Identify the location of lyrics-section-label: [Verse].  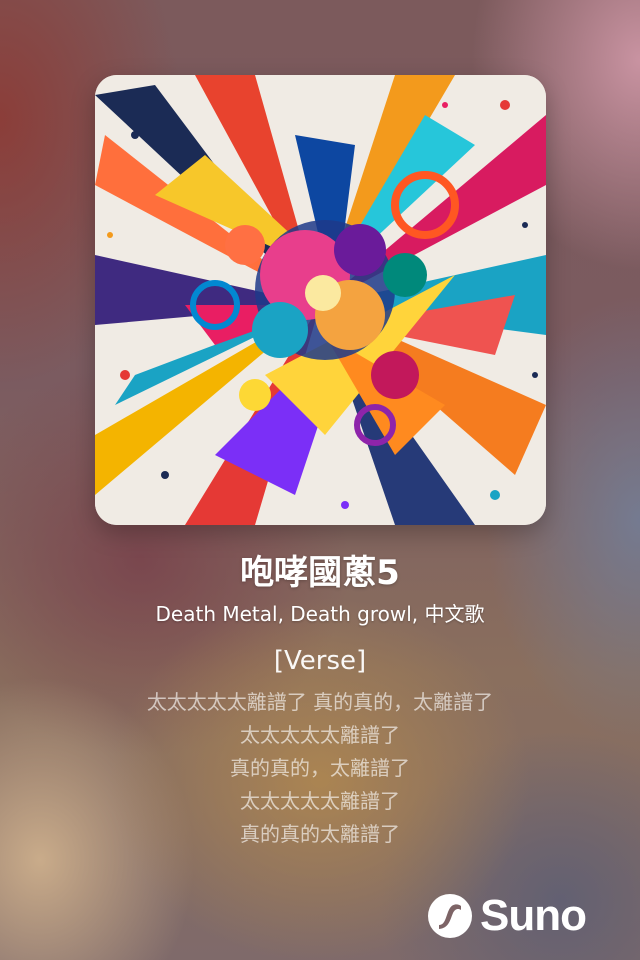
(320, 661).